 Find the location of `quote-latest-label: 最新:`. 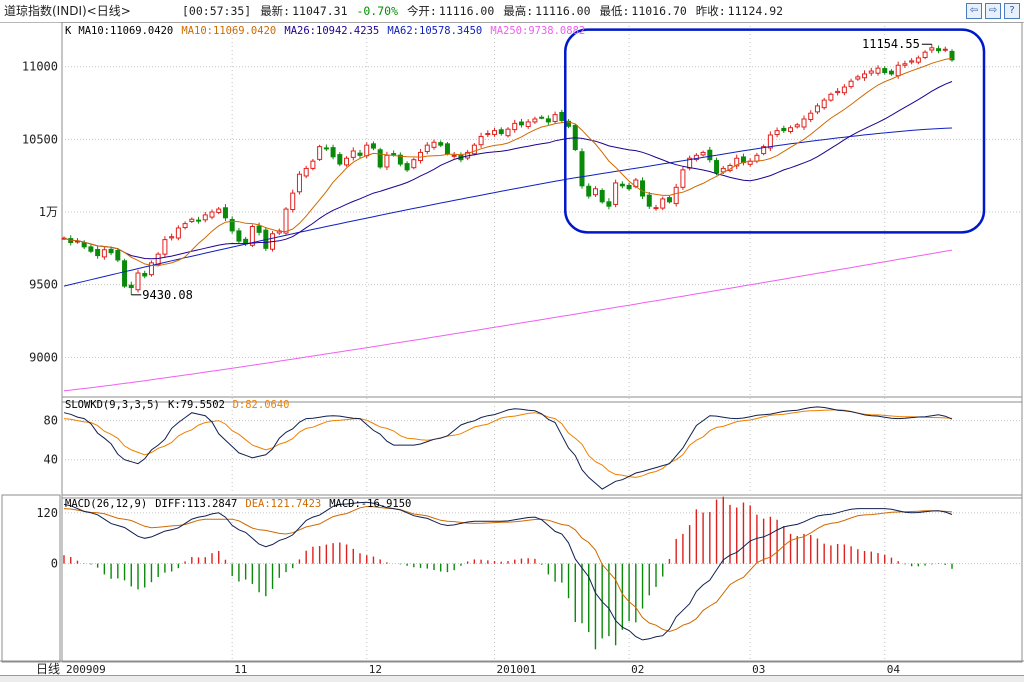

quote-latest-label: 最新: is located at coordinates (275, 11).